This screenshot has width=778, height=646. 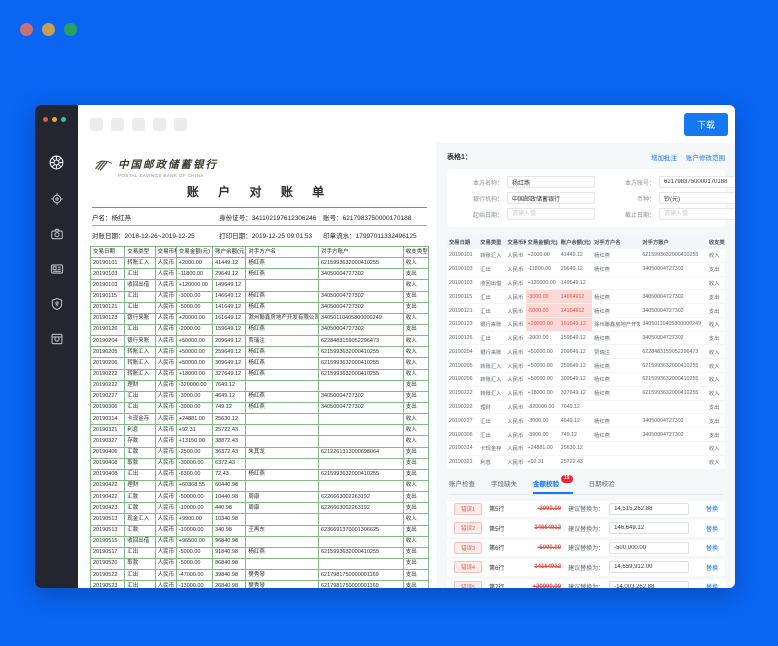 What do you see at coordinates (259, 463) in the screenshot?
I see `statement-table-row: 20190408 取款 人民币 -30000.00 6372.43 支出` at bounding box center [259, 463].